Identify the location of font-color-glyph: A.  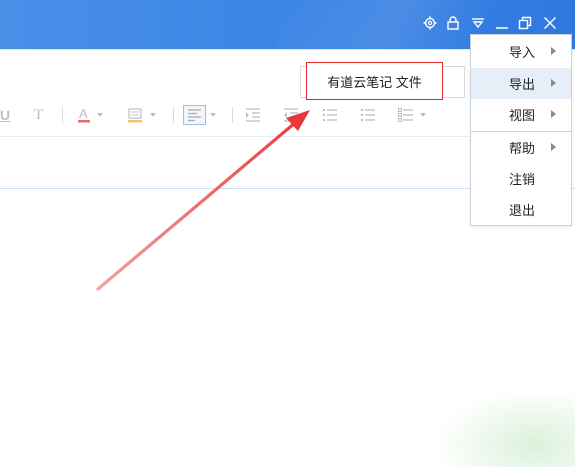
(83, 113).